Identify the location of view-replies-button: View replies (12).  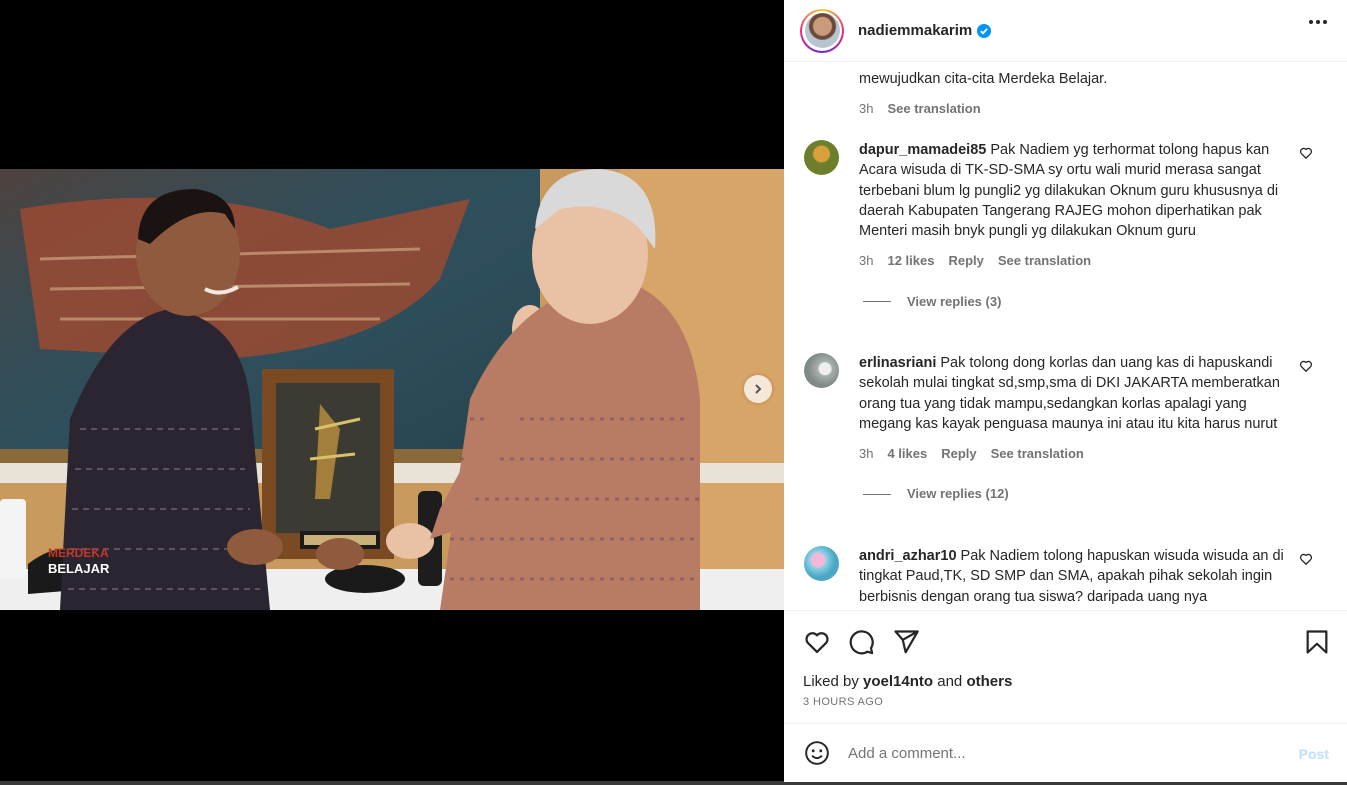
(1080, 494).